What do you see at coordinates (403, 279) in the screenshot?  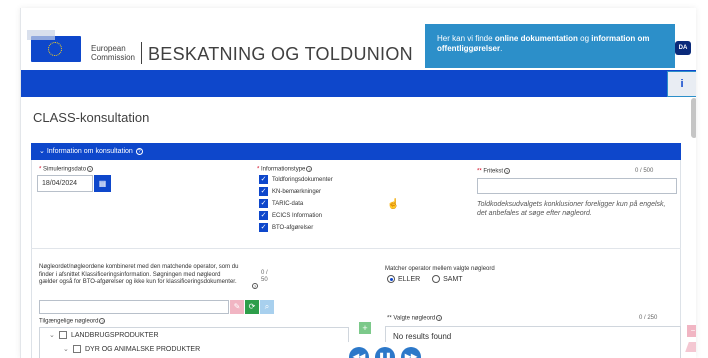 I see `radio-eller: ELLER` at bounding box center [403, 279].